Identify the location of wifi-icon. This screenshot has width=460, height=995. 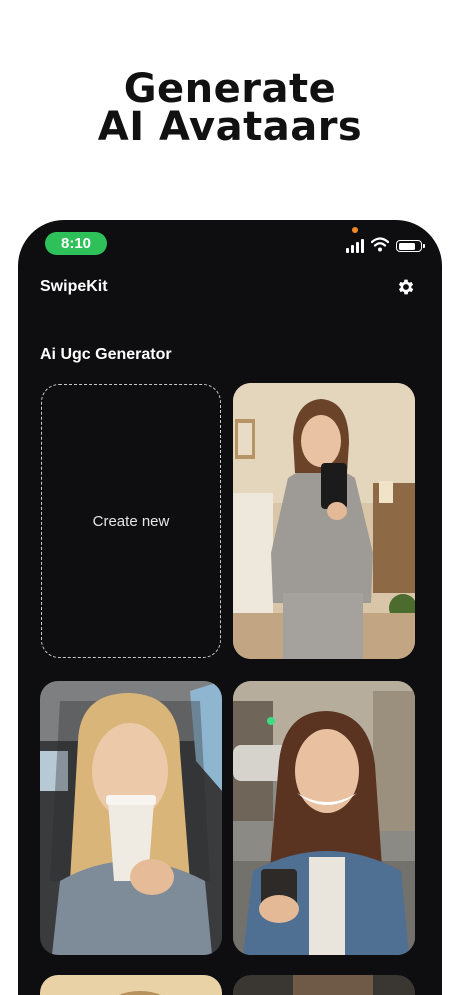
(380, 244).